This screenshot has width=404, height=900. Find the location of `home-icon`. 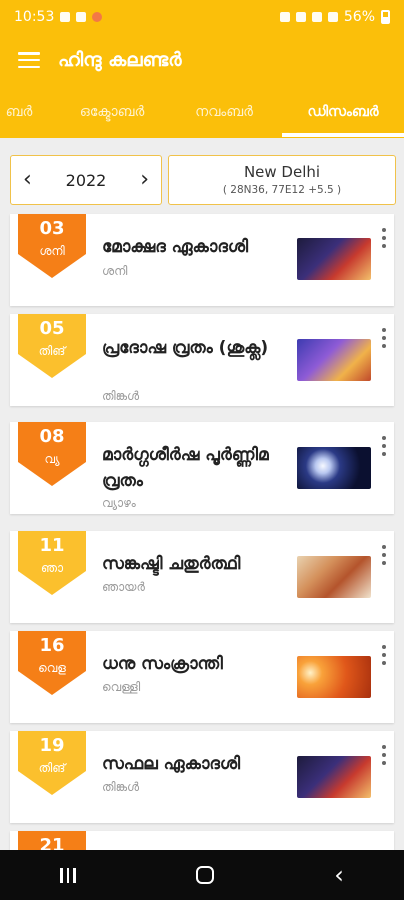

home-icon is located at coordinates (204, 875).